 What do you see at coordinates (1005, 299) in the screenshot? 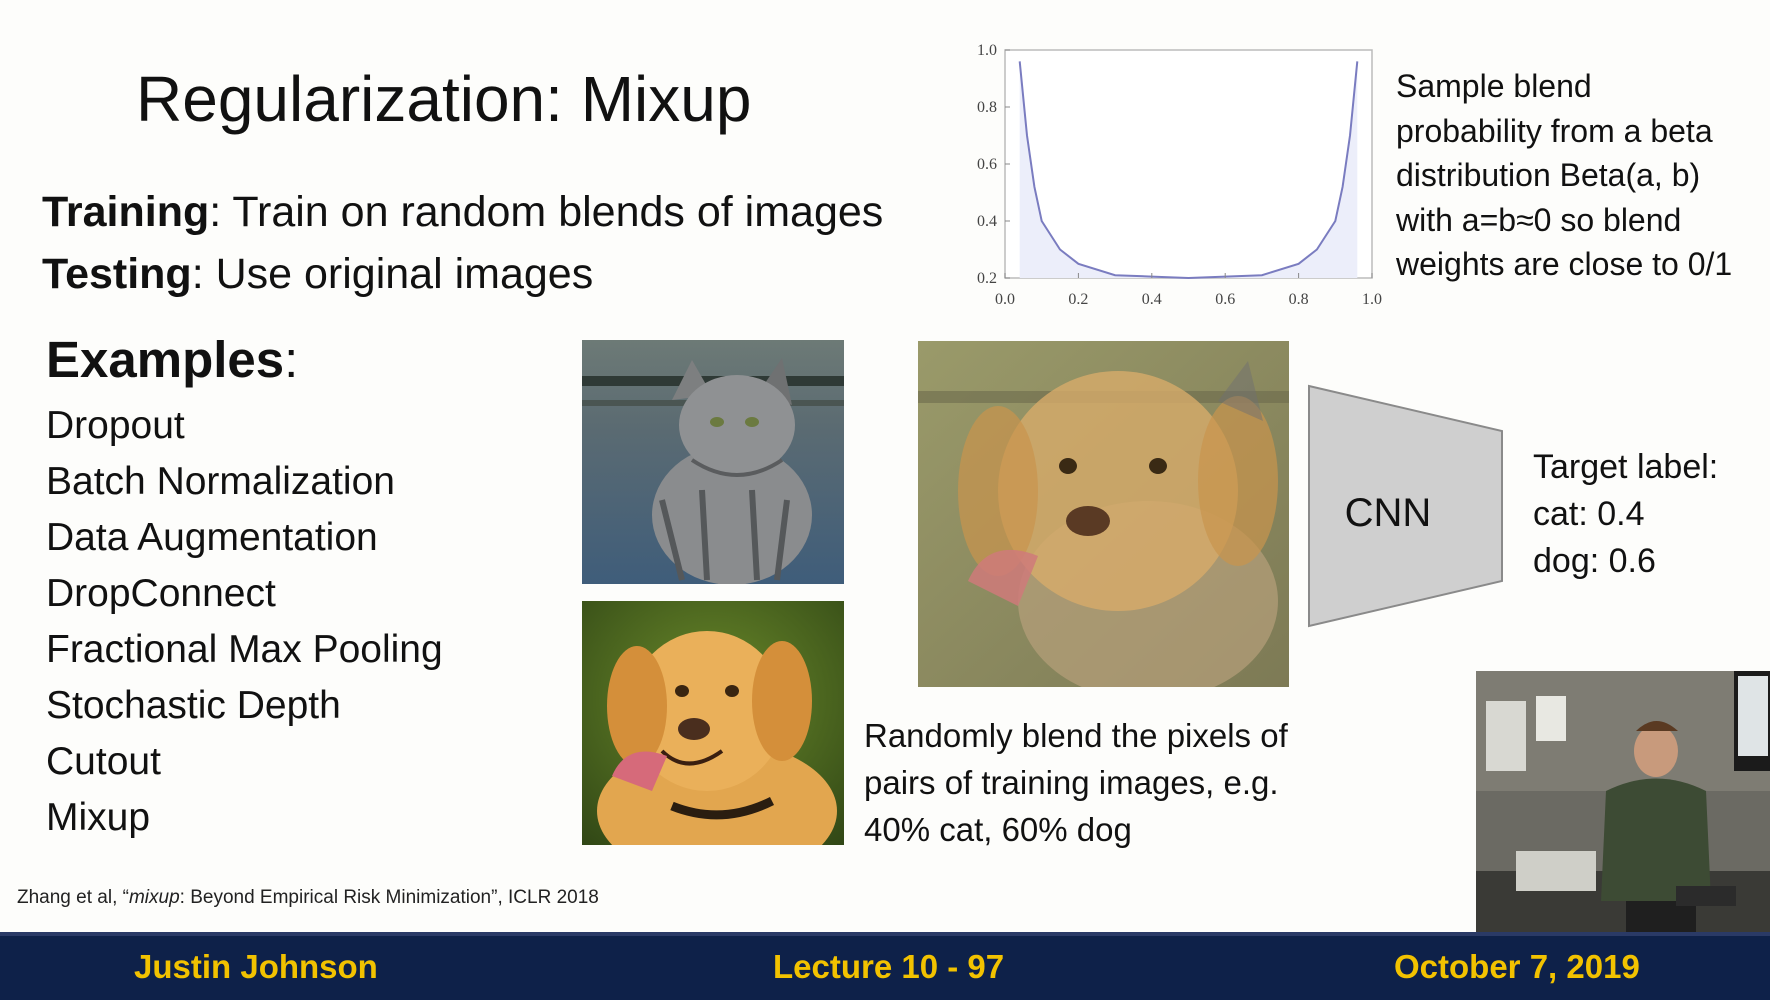
I see `x-tick-label: 0.0` at bounding box center [1005, 299].